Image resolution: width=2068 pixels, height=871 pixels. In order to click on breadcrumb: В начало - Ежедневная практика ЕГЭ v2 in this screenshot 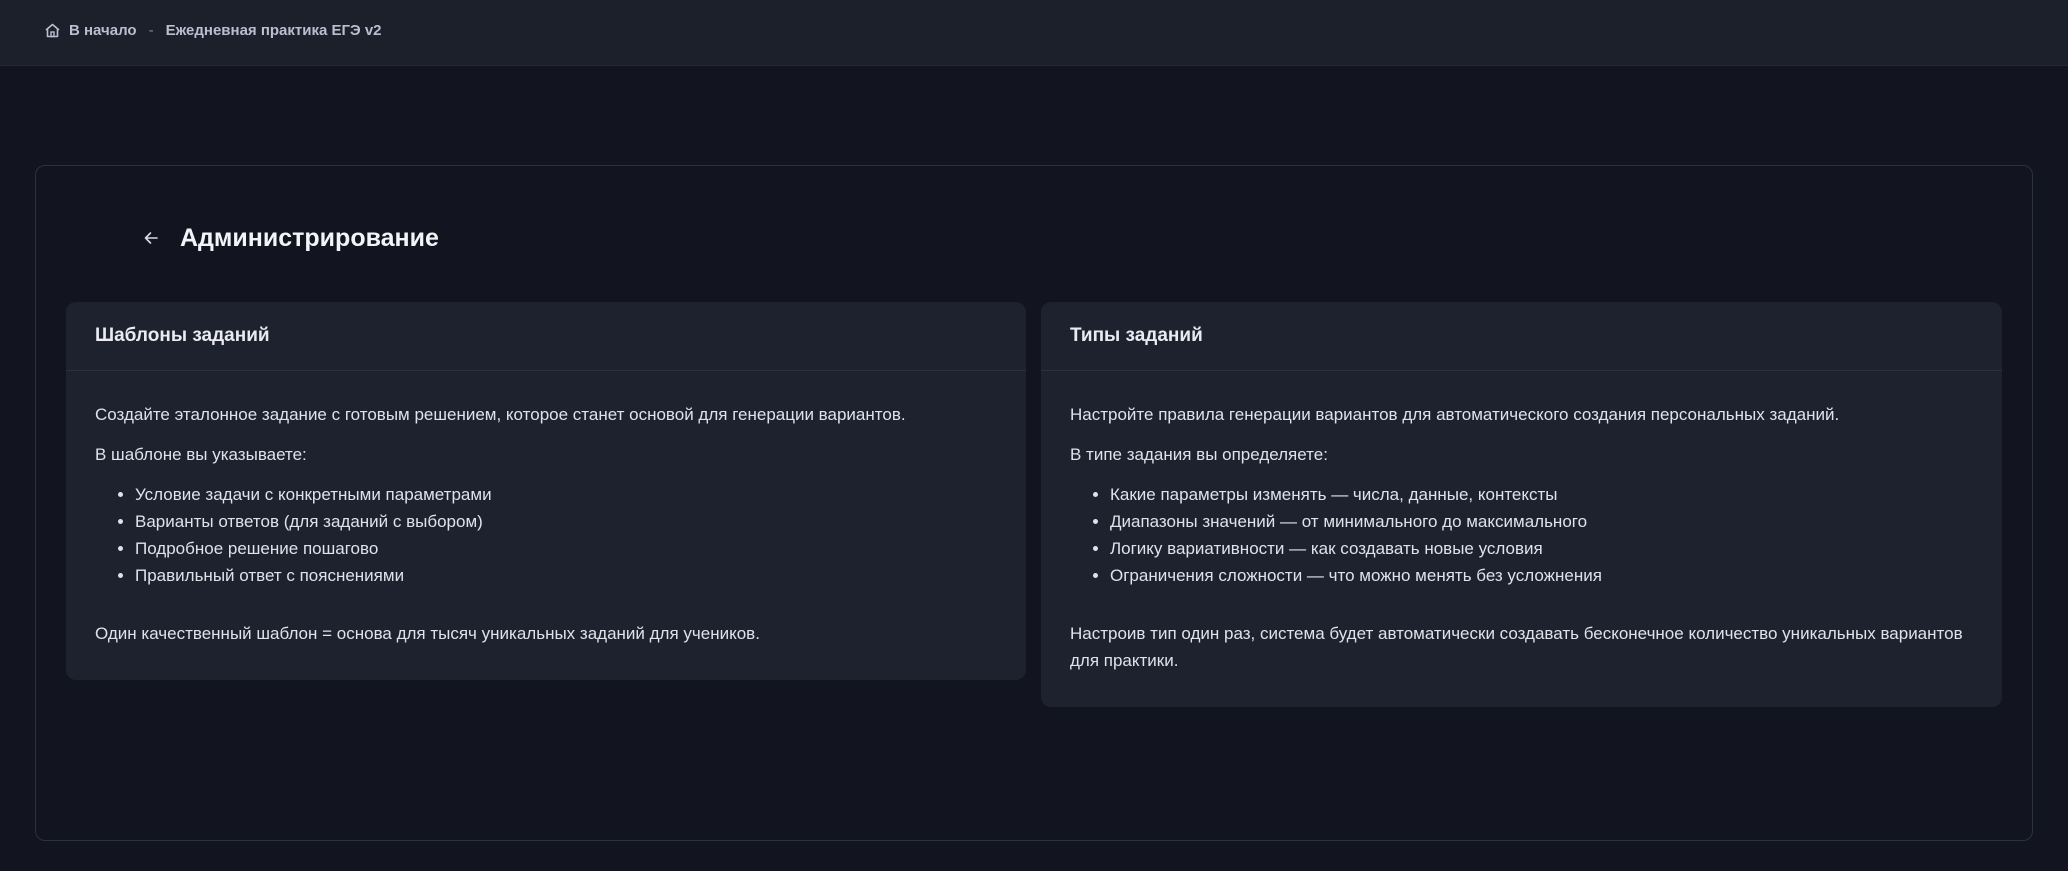, I will do `click(213, 30)`.